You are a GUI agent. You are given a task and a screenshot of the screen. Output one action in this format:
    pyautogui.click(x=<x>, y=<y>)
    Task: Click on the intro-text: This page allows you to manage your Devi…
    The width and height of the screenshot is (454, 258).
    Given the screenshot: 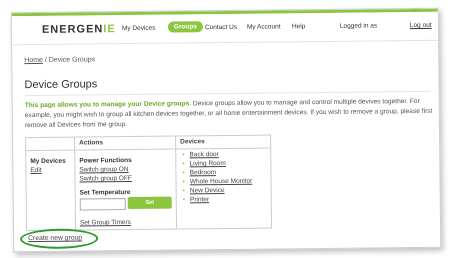 What is the action you would take?
    pyautogui.click(x=230, y=114)
    